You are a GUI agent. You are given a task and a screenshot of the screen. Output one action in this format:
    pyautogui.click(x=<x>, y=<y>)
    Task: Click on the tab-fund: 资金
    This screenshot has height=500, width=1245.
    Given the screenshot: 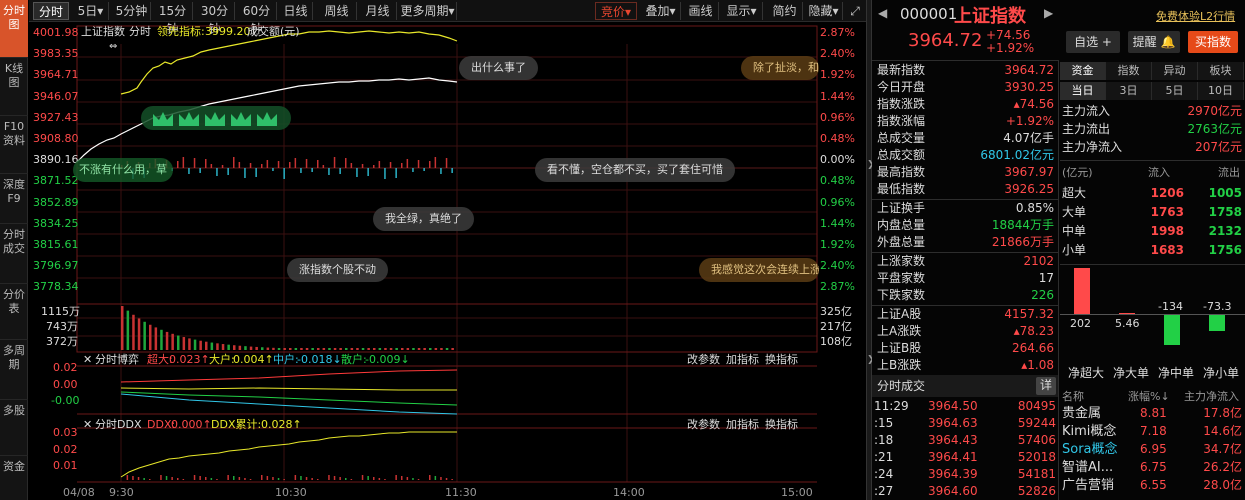 What is the action you would take?
    pyautogui.click(x=1083, y=71)
    